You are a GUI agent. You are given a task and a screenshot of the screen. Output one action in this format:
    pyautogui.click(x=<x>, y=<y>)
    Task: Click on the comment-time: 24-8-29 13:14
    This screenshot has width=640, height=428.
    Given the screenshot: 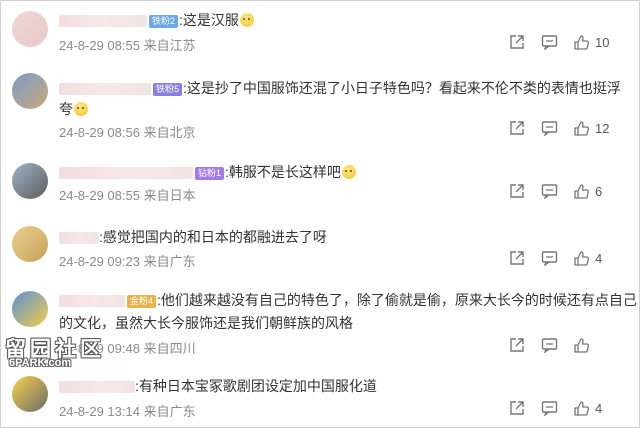 What is the action you would take?
    pyautogui.click(x=99, y=411)
    